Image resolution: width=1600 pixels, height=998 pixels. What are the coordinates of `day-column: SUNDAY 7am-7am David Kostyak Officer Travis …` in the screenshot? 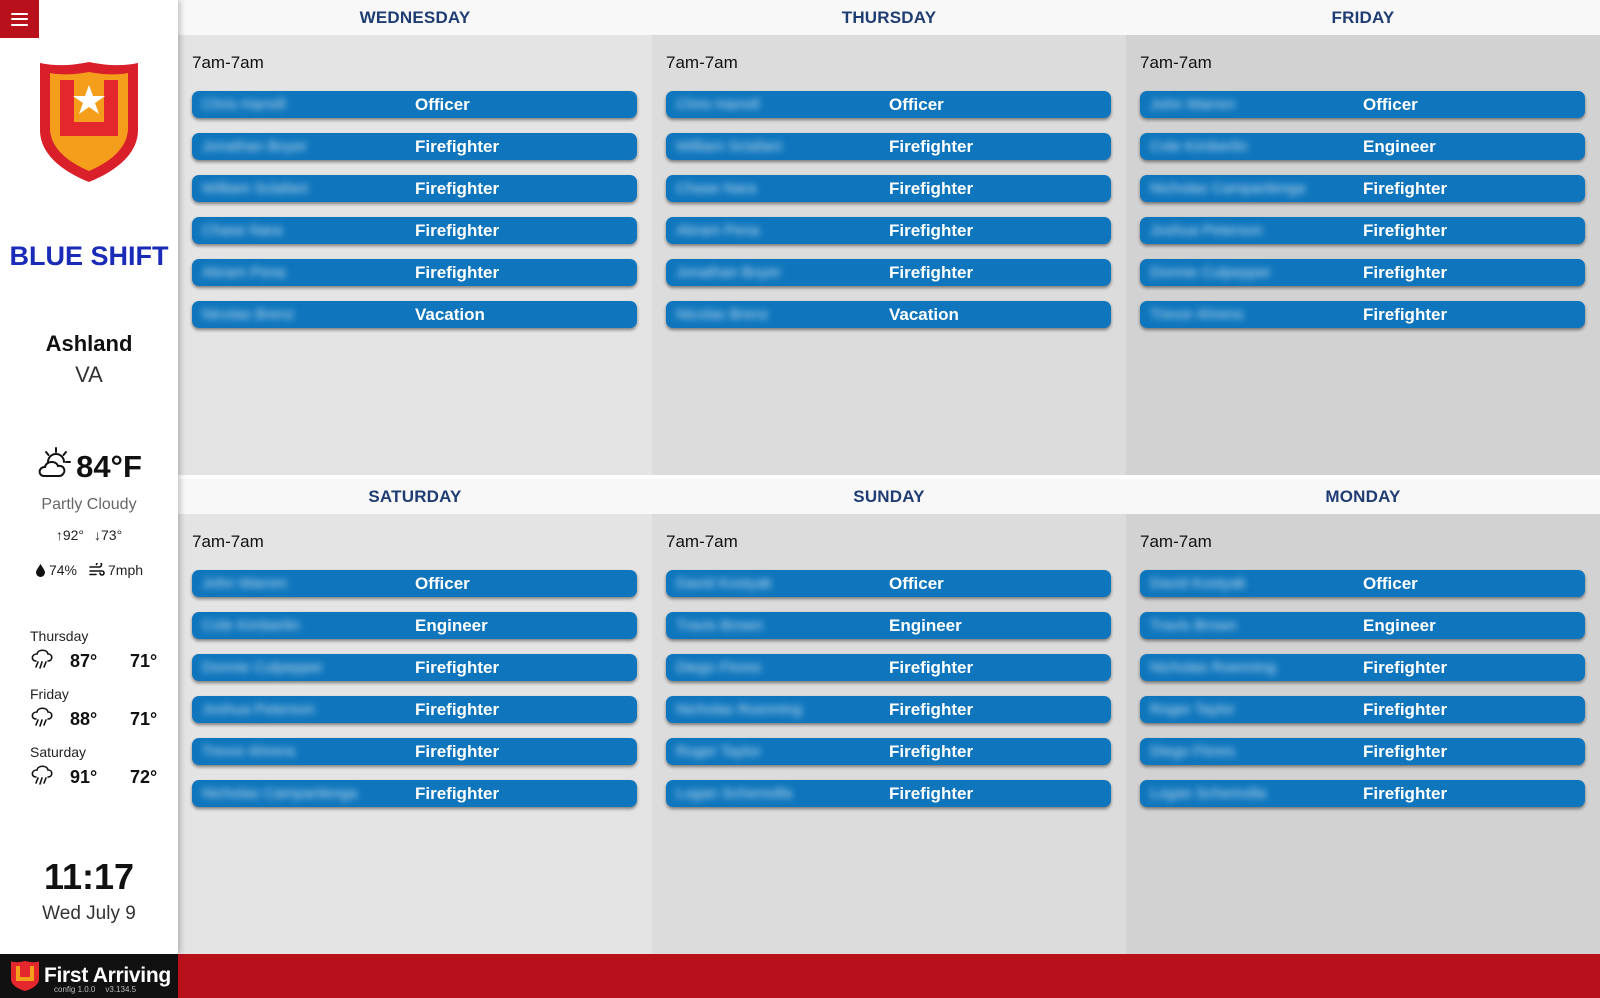 It's located at (889, 716).